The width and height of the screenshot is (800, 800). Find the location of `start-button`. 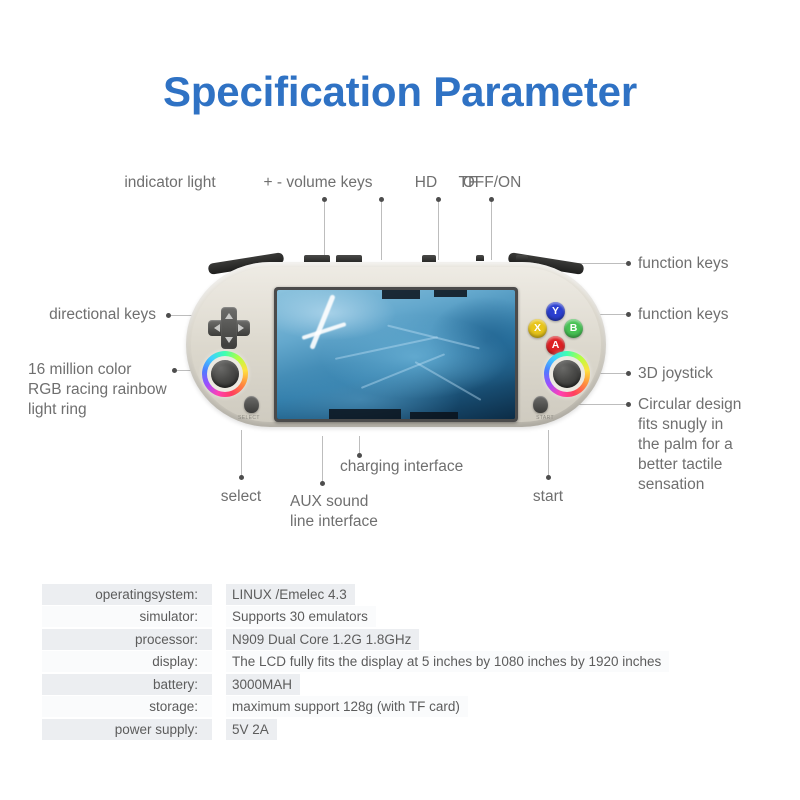

start-button is located at coordinates (540, 404).